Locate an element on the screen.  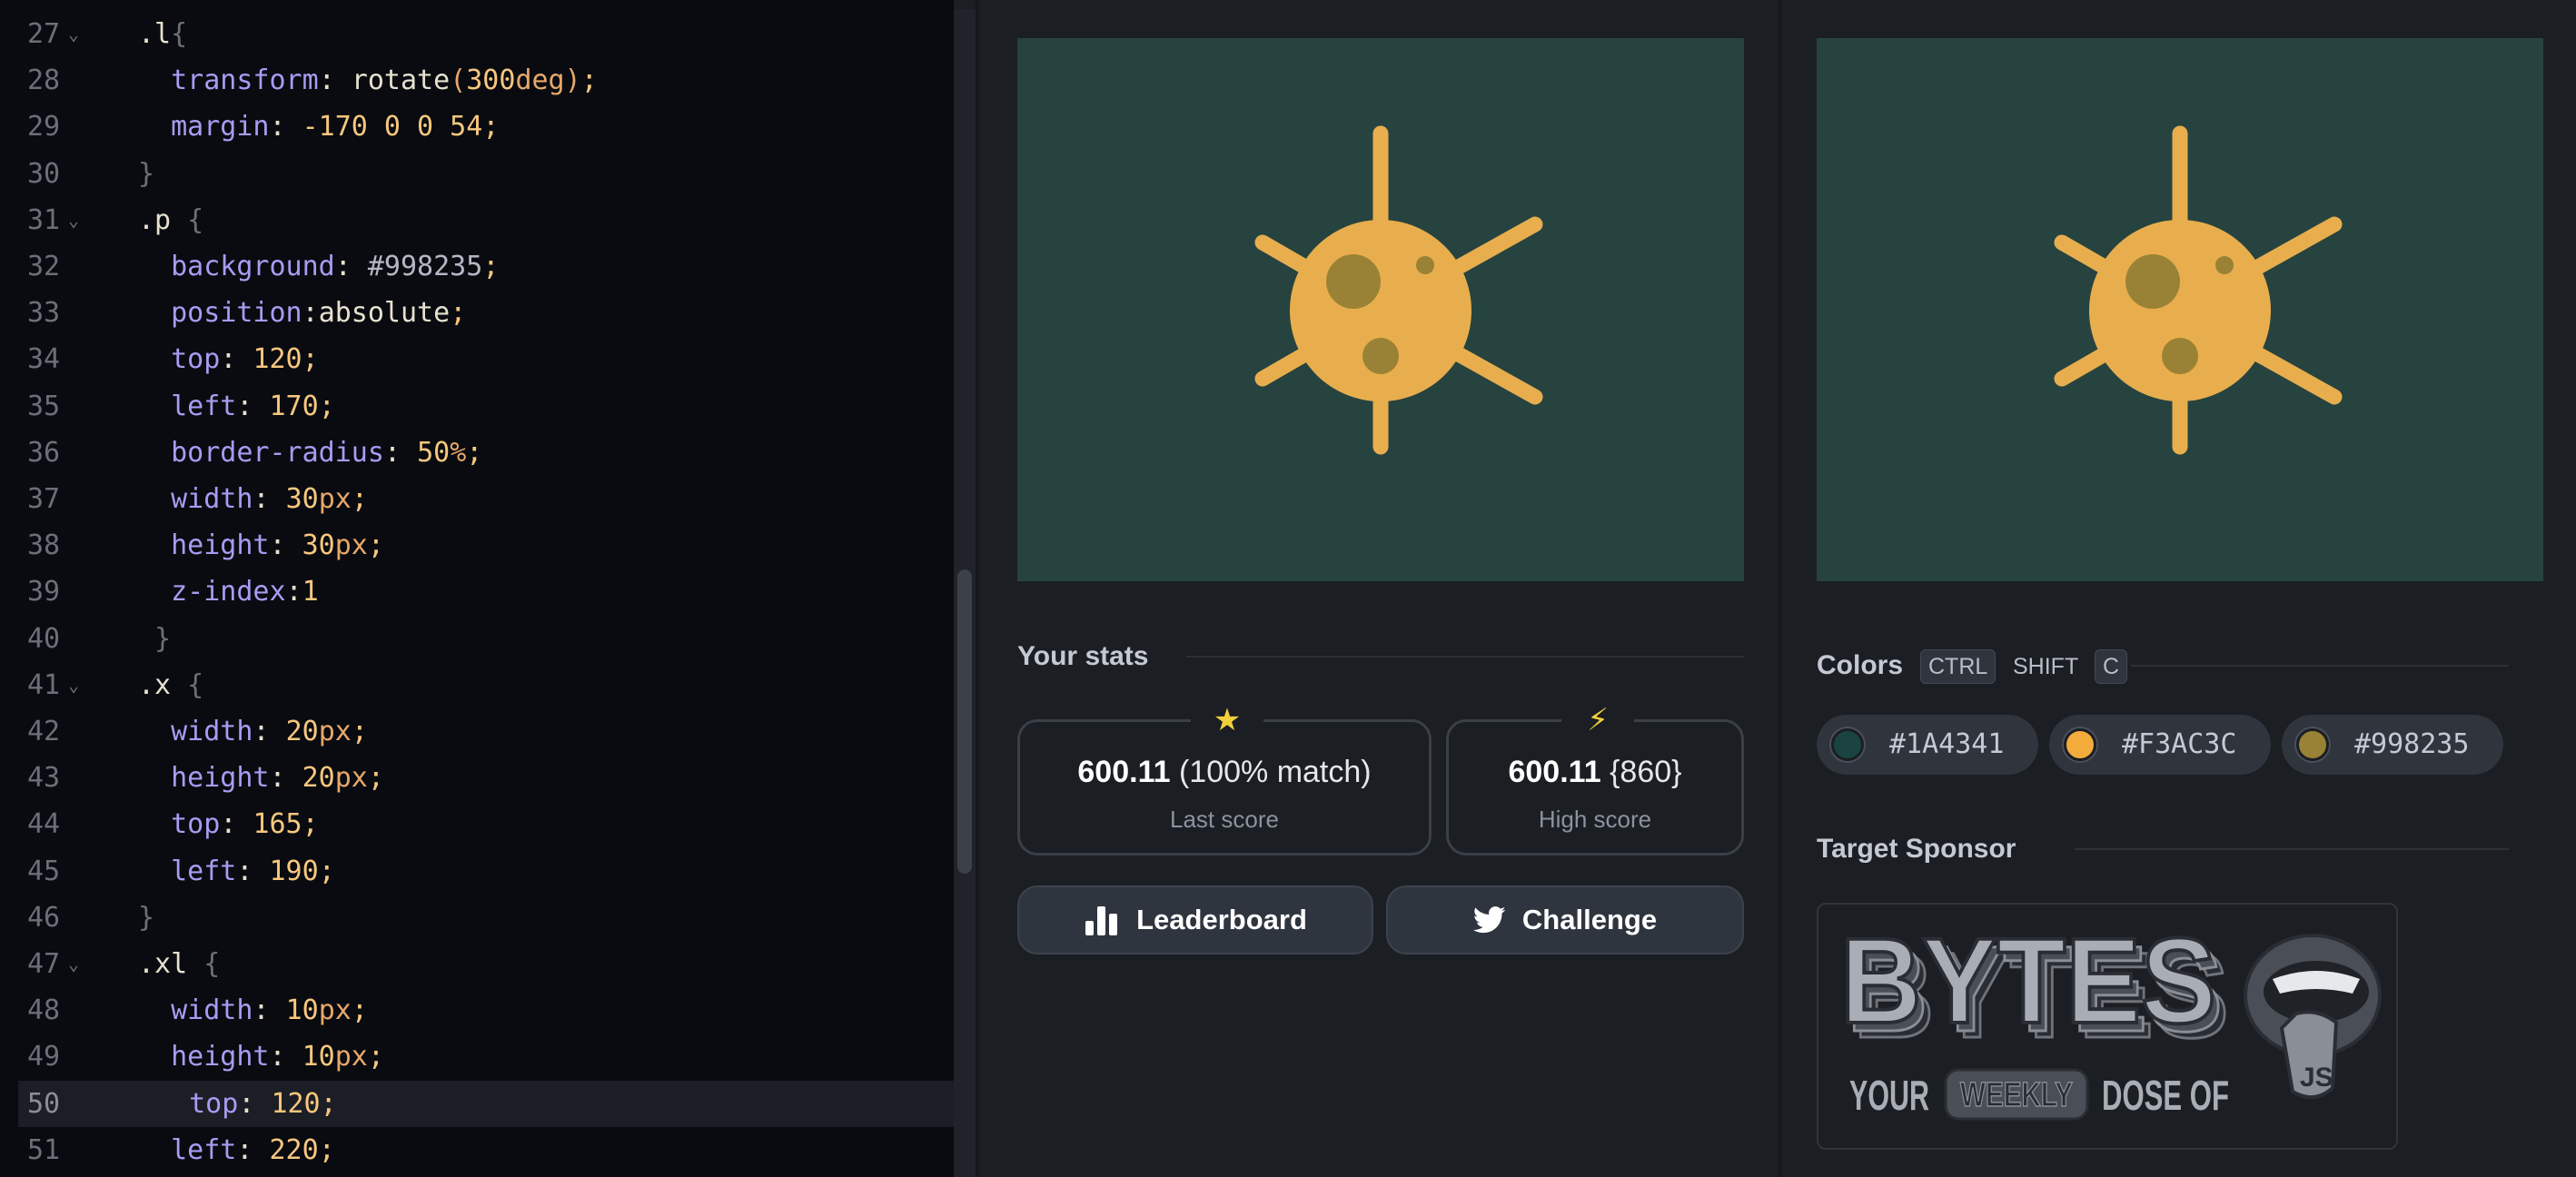
code-line: 28 transform: rotate(300deg); is located at coordinates (477, 80).